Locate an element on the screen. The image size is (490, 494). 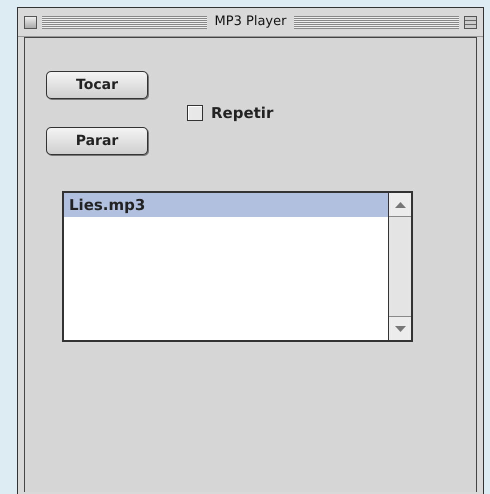
window-title: MP3 Player is located at coordinates (251, 22).